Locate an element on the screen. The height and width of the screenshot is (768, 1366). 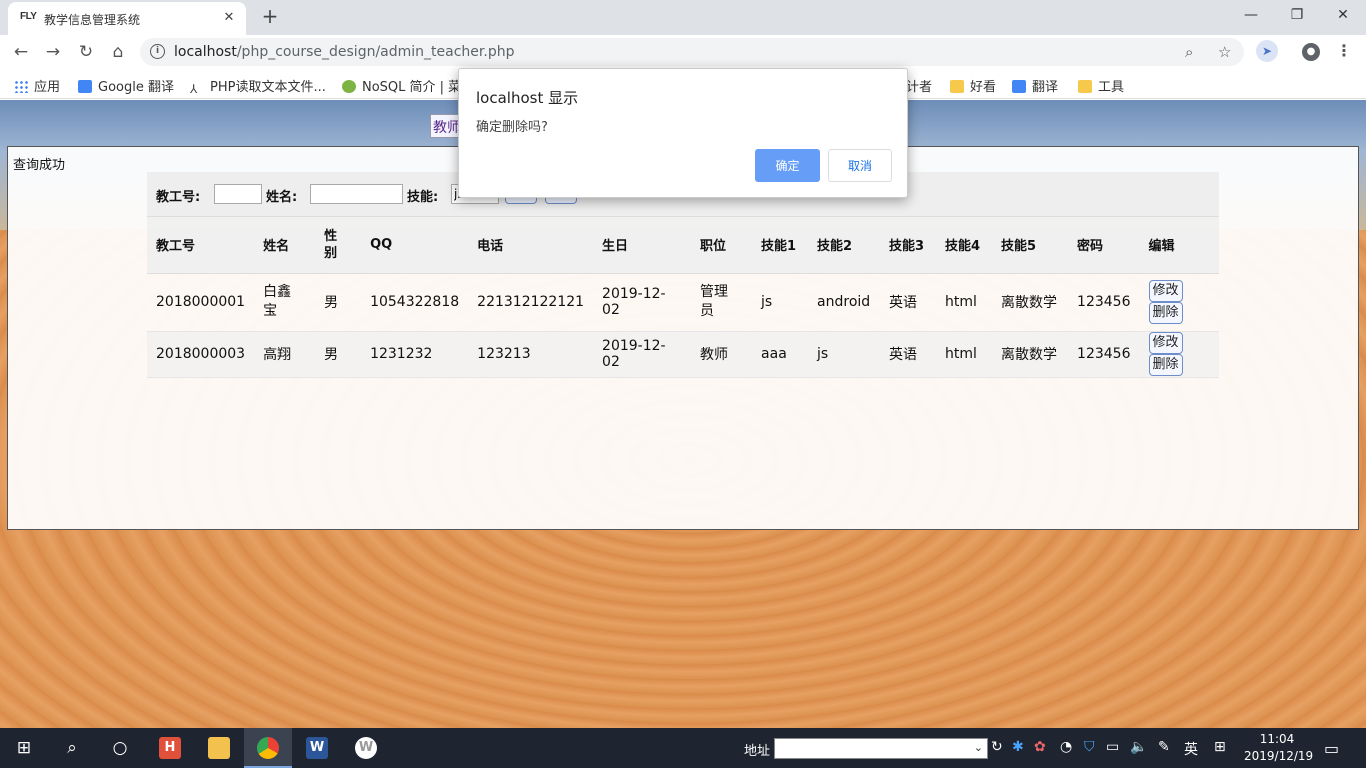
chrome-app-icon is located at coordinates (268, 748).